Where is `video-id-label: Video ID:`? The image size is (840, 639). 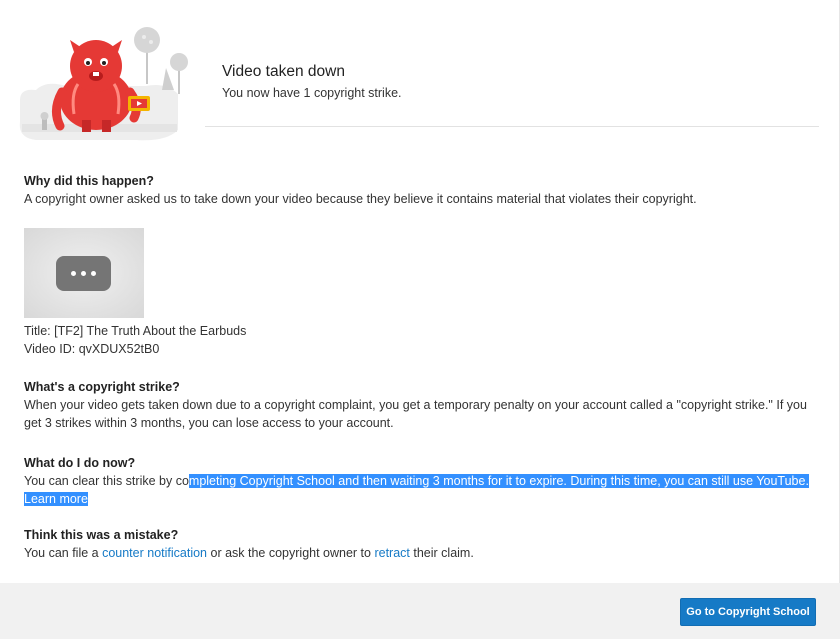
video-id-label: Video ID: is located at coordinates (50, 349).